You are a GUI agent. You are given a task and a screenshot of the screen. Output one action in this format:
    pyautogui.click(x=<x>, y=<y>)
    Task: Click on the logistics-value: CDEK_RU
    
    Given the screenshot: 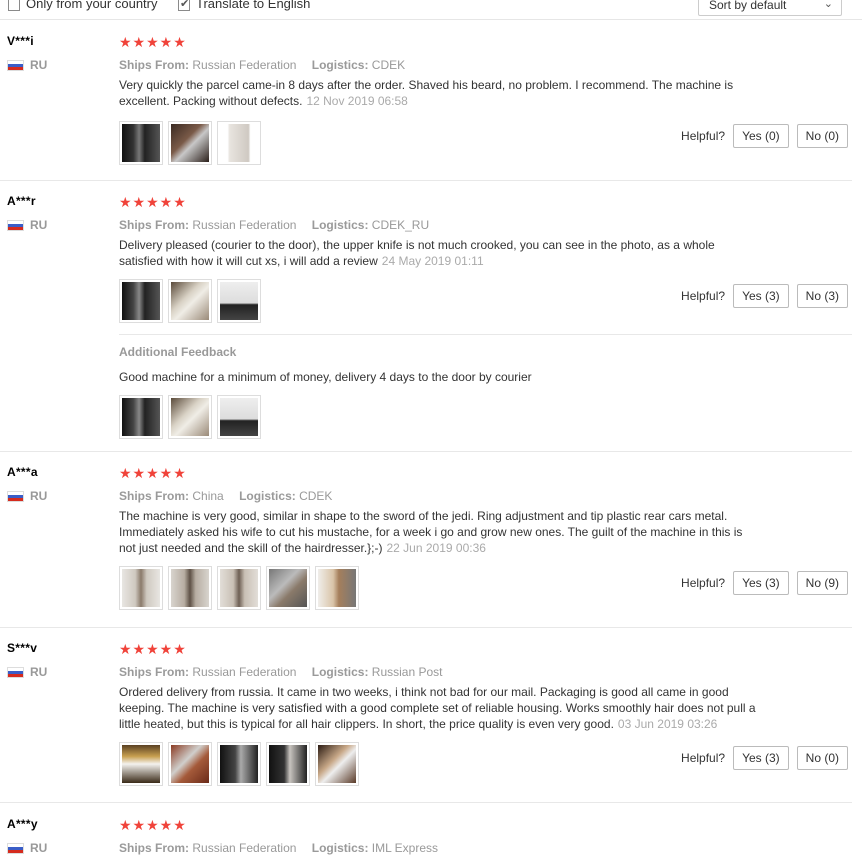 What is the action you would take?
    pyautogui.click(x=400, y=225)
    